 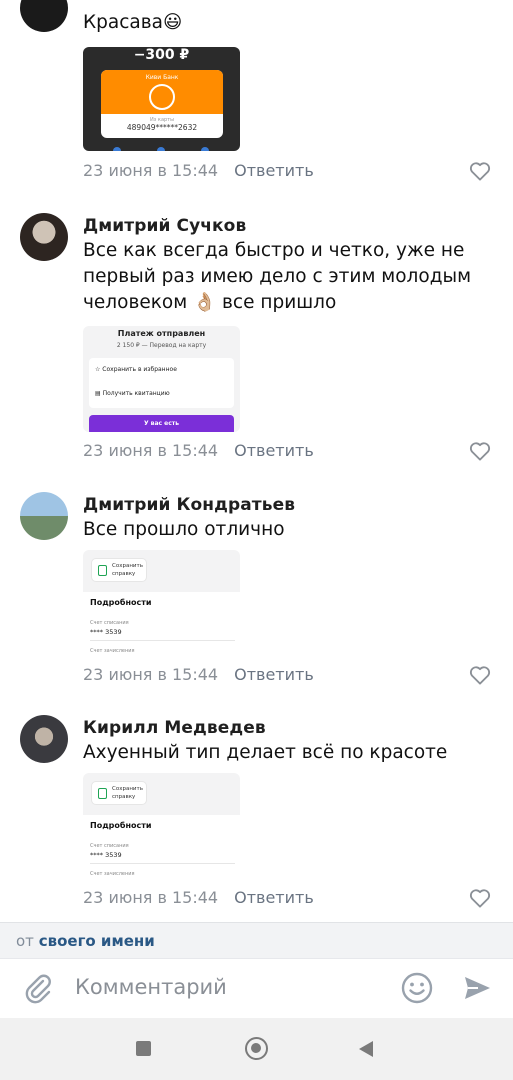 What do you see at coordinates (136, 393) in the screenshot?
I see `receipt-row: Получить квитанцию` at bounding box center [136, 393].